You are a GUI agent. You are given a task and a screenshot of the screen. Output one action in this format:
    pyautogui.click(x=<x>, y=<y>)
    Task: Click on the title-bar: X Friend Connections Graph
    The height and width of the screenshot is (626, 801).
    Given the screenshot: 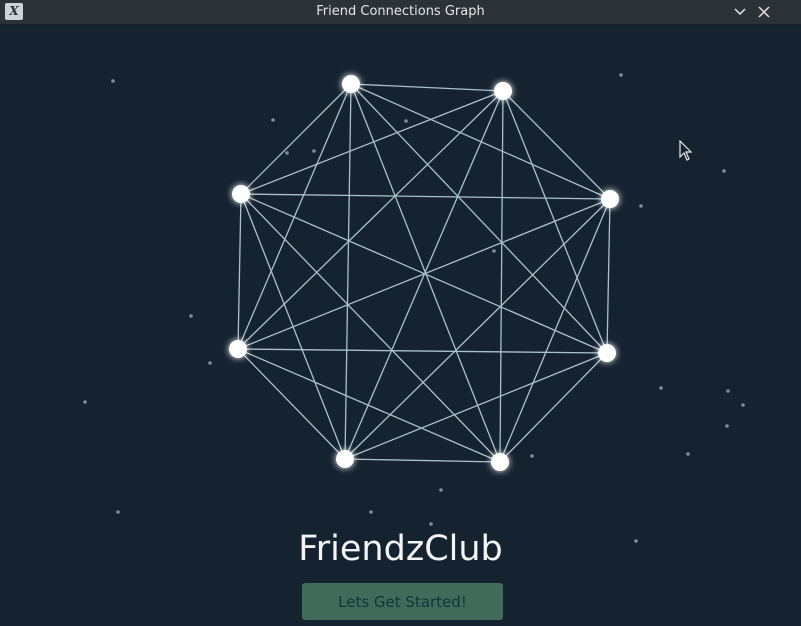 What is the action you would take?
    pyautogui.click(x=400, y=12)
    